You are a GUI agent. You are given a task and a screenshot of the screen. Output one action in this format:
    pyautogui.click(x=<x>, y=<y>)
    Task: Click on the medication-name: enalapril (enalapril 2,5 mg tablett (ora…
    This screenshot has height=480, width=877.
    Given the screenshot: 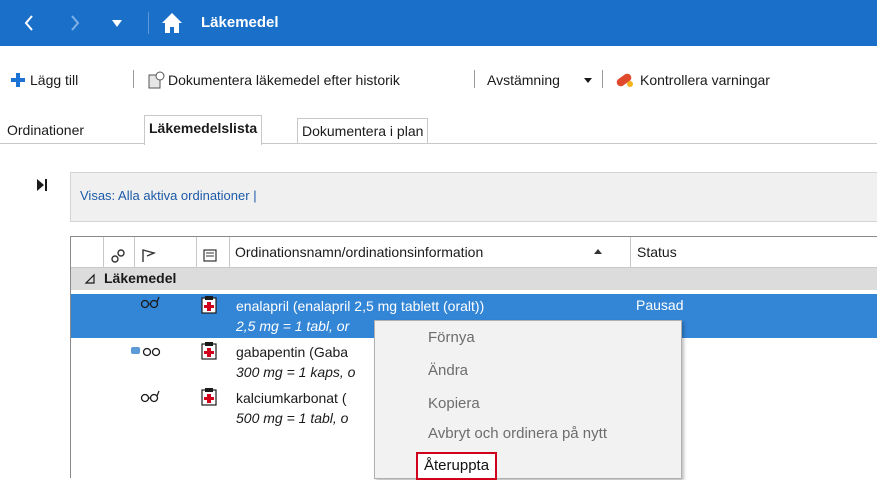 What is the action you would take?
    pyautogui.click(x=360, y=306)
    